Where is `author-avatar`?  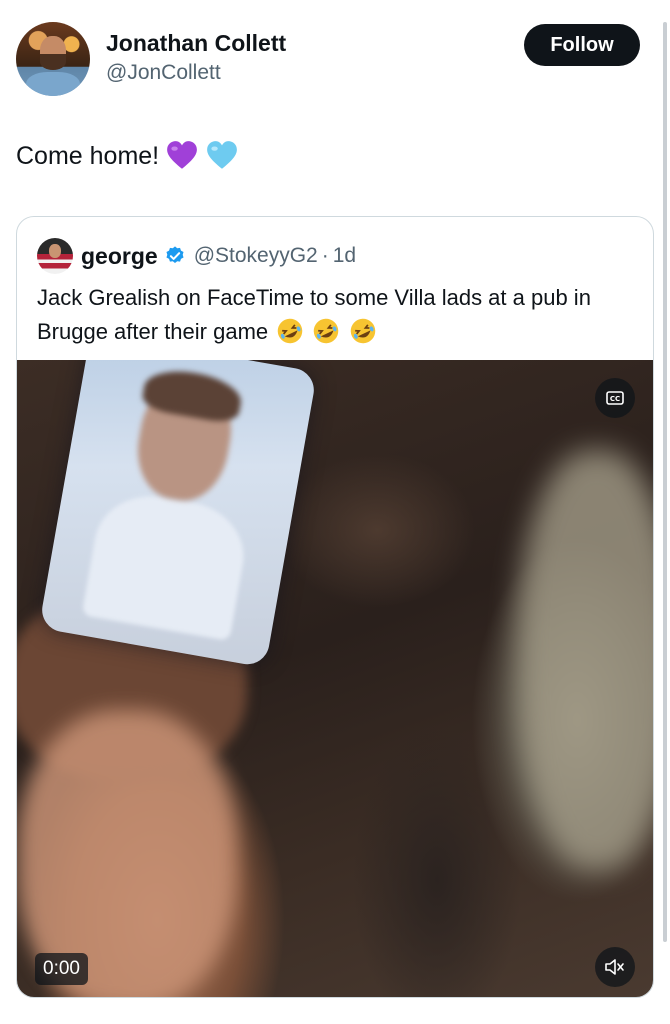 author-avatar is located at coordinates (53, 59).